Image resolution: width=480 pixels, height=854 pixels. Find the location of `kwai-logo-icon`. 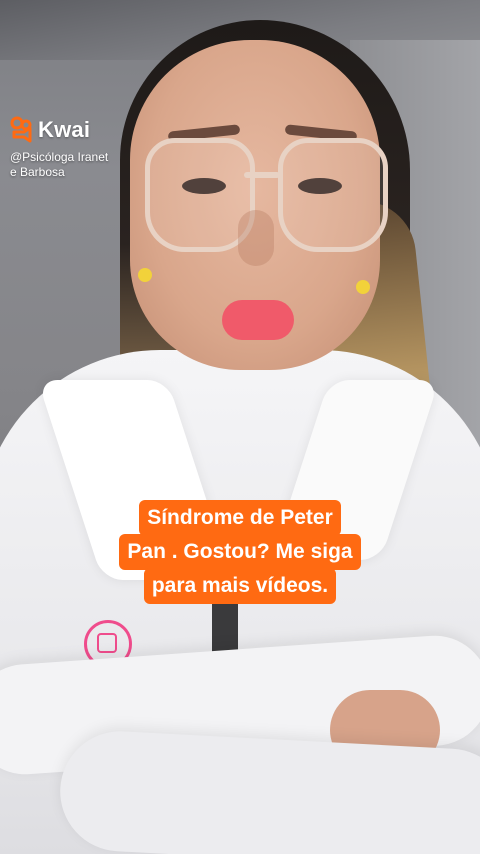

kwai-logo-icon is located at coordinates (22, 130).